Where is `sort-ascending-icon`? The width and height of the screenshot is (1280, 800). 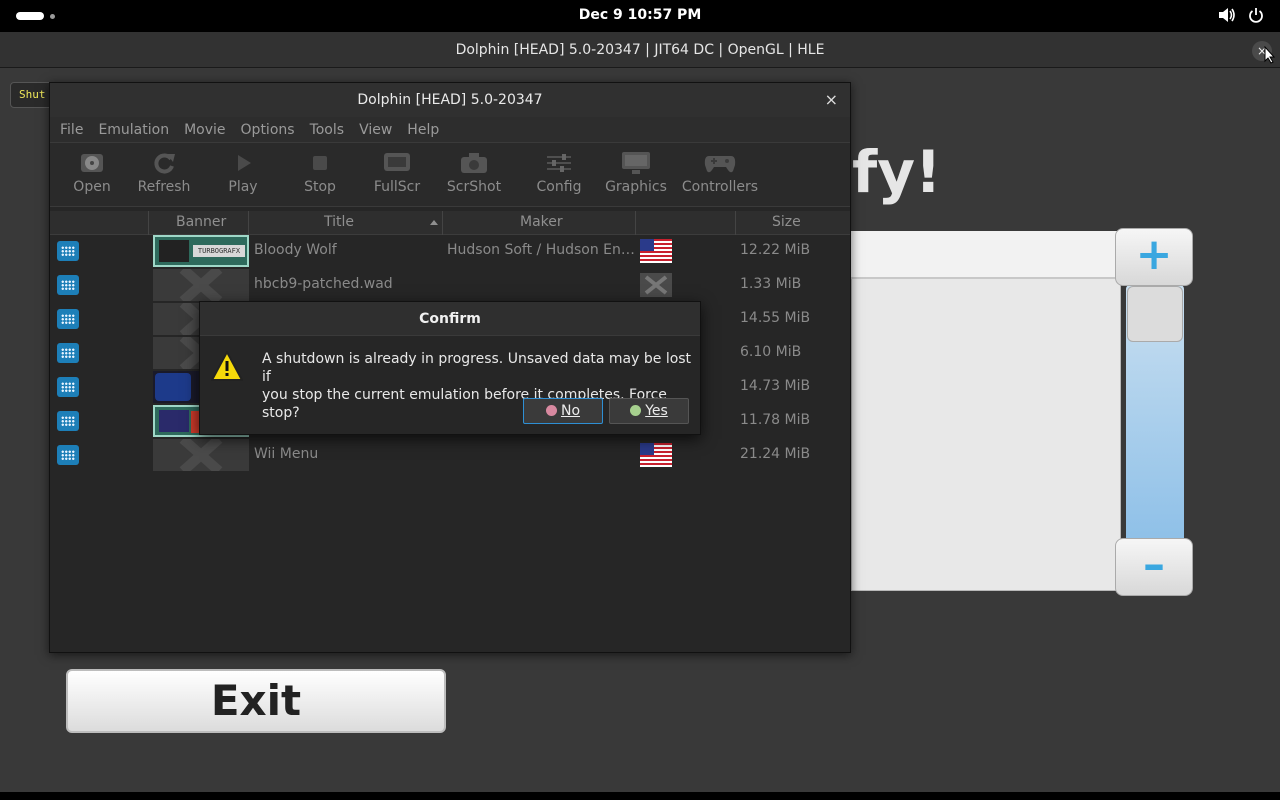 sort-ascending-icon is located at coordinates (434, 222).